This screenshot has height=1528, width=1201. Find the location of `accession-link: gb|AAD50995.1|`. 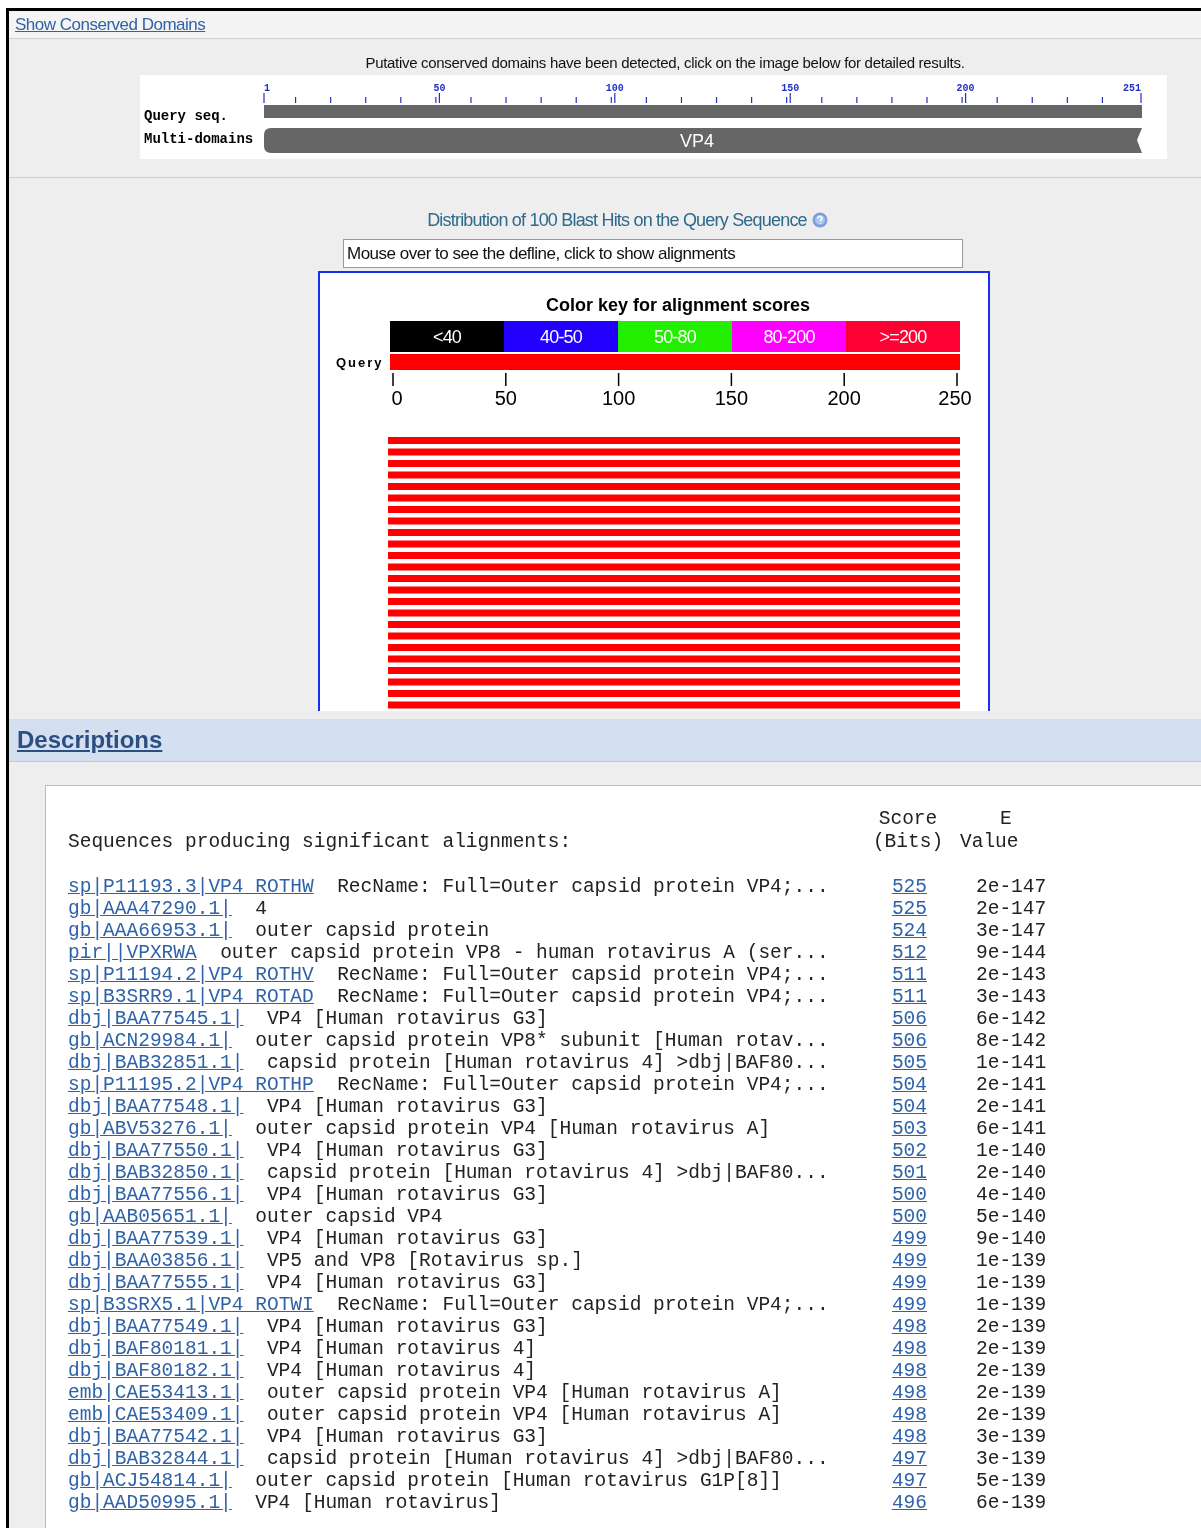

accession-link: gb|AAD50995.1| is located at coordinates (150, 1503).